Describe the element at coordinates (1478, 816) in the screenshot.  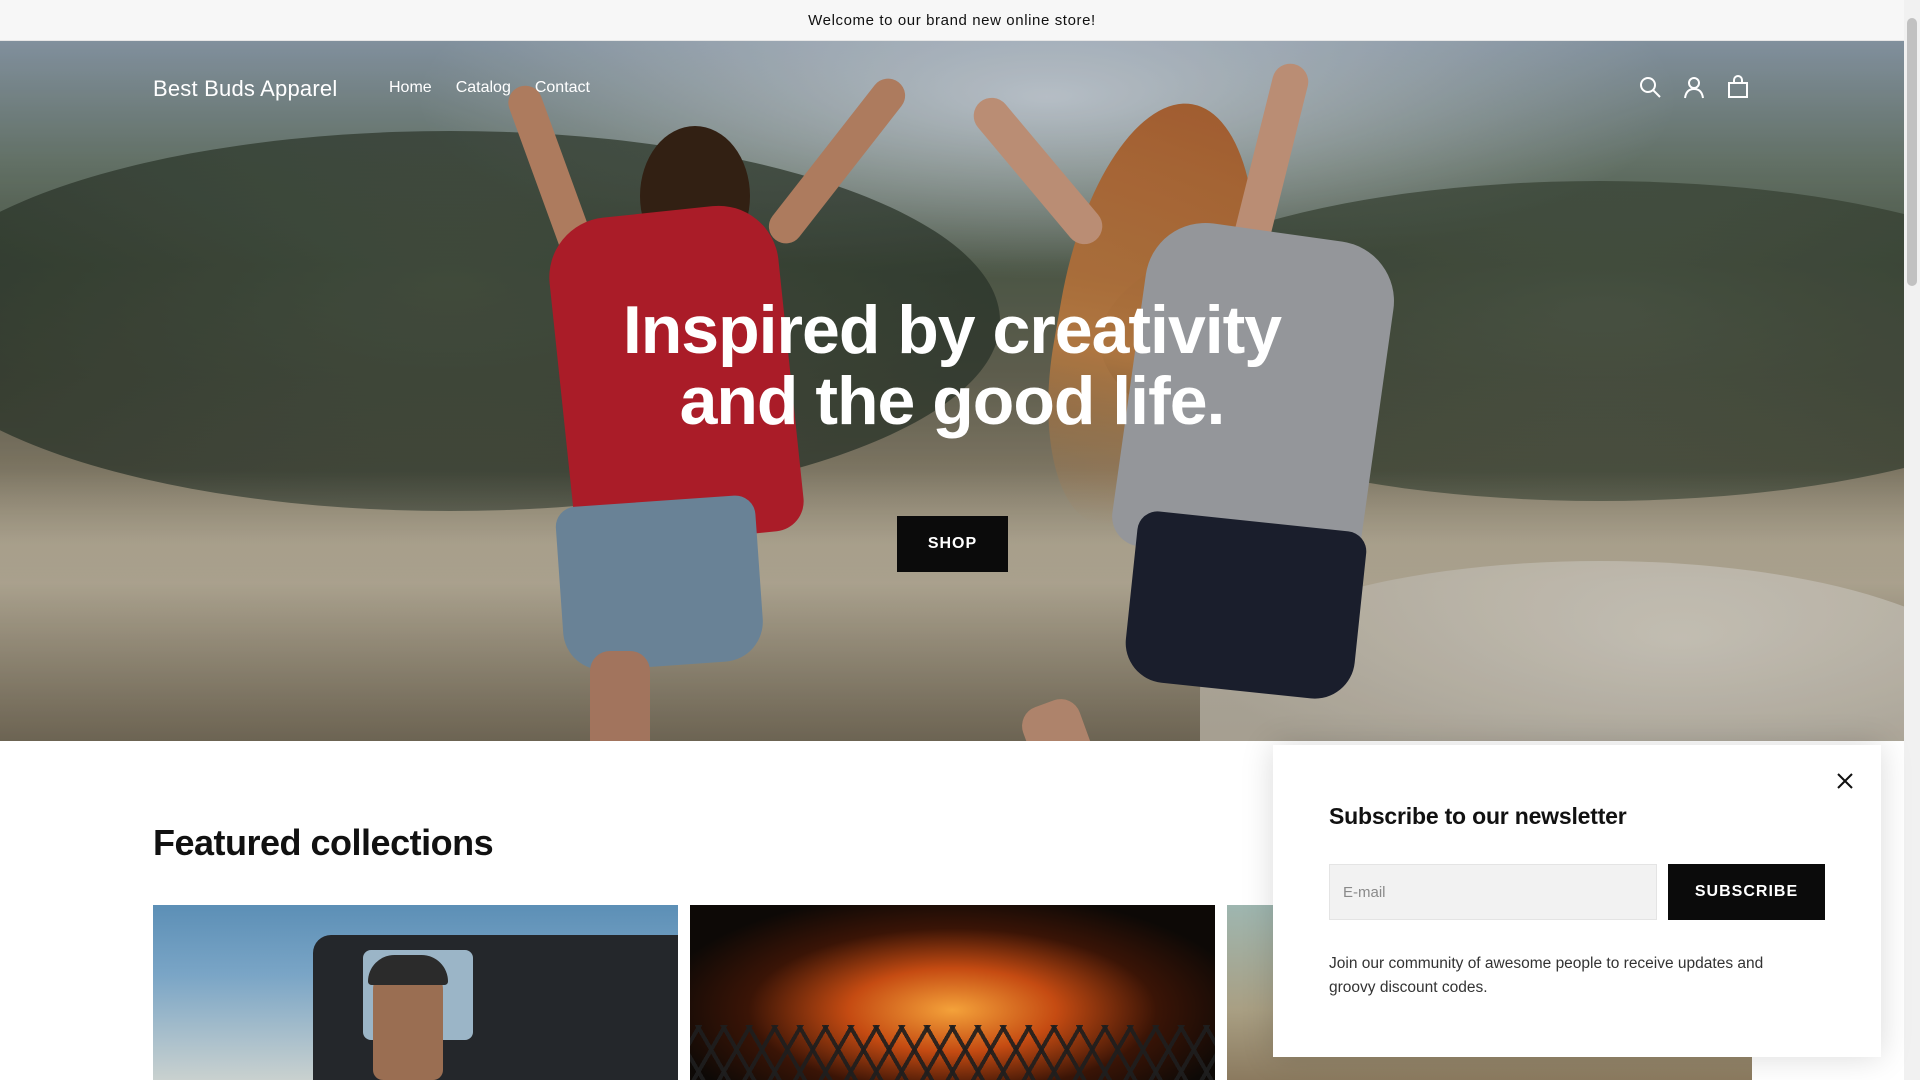
I see `newsletter-title: Subscribe to our newsletter` at that location.